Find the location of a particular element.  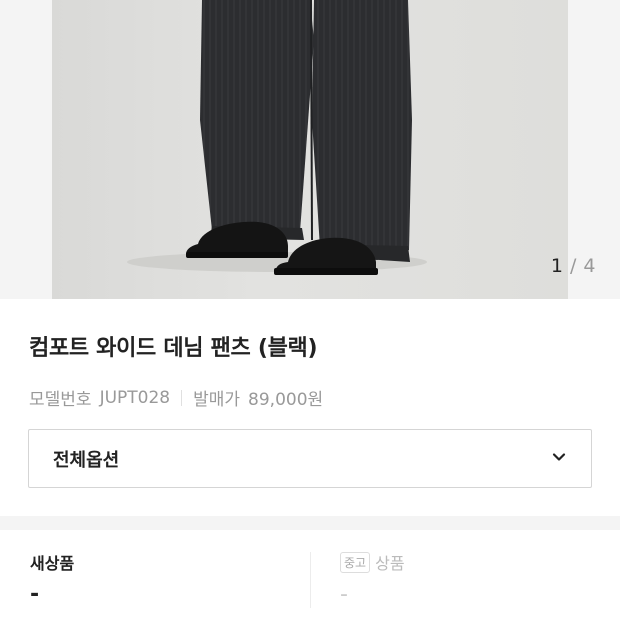

new-item-label: 새상품 is located at coordinates (52, 563).